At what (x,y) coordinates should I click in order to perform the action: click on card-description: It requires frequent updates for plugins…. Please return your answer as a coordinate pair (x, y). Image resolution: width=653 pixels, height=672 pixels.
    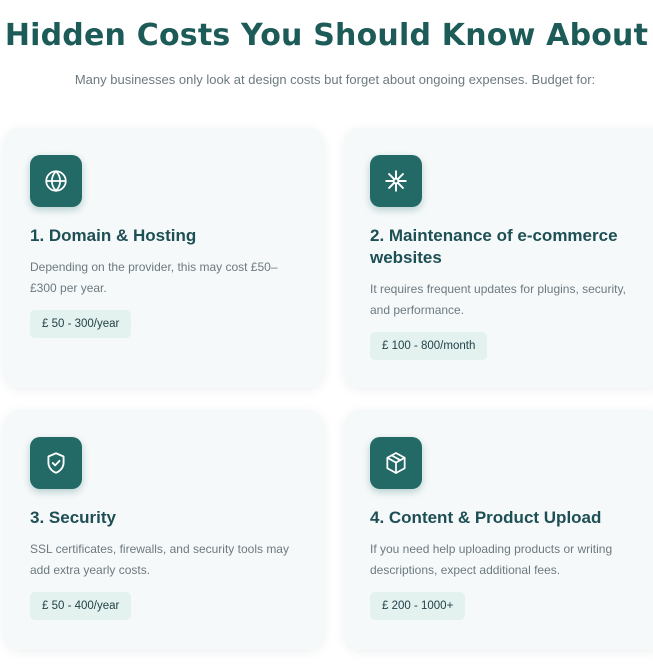
    Looking at the image, I should click on (498, 299).